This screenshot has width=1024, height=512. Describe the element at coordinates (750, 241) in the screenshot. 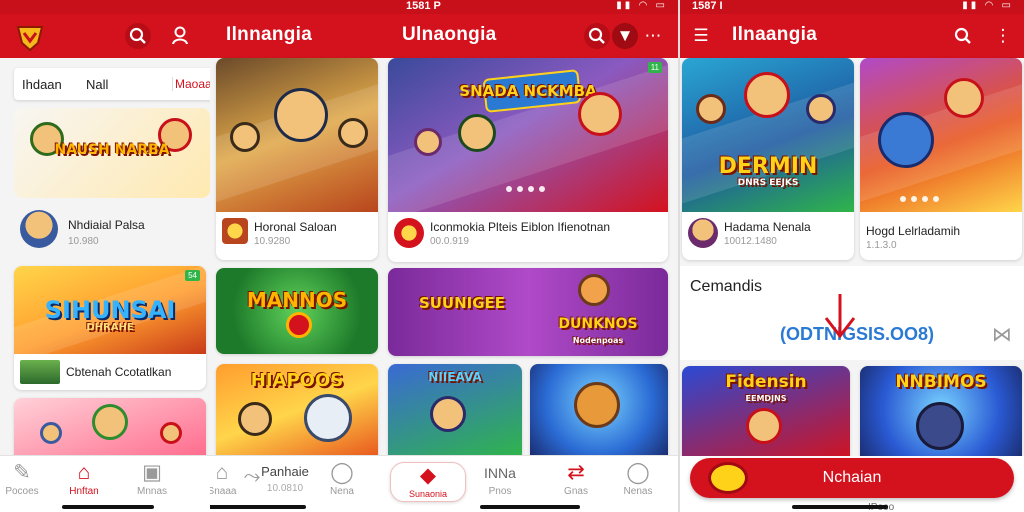

I see `item-sub: 10012.1480` at that location.